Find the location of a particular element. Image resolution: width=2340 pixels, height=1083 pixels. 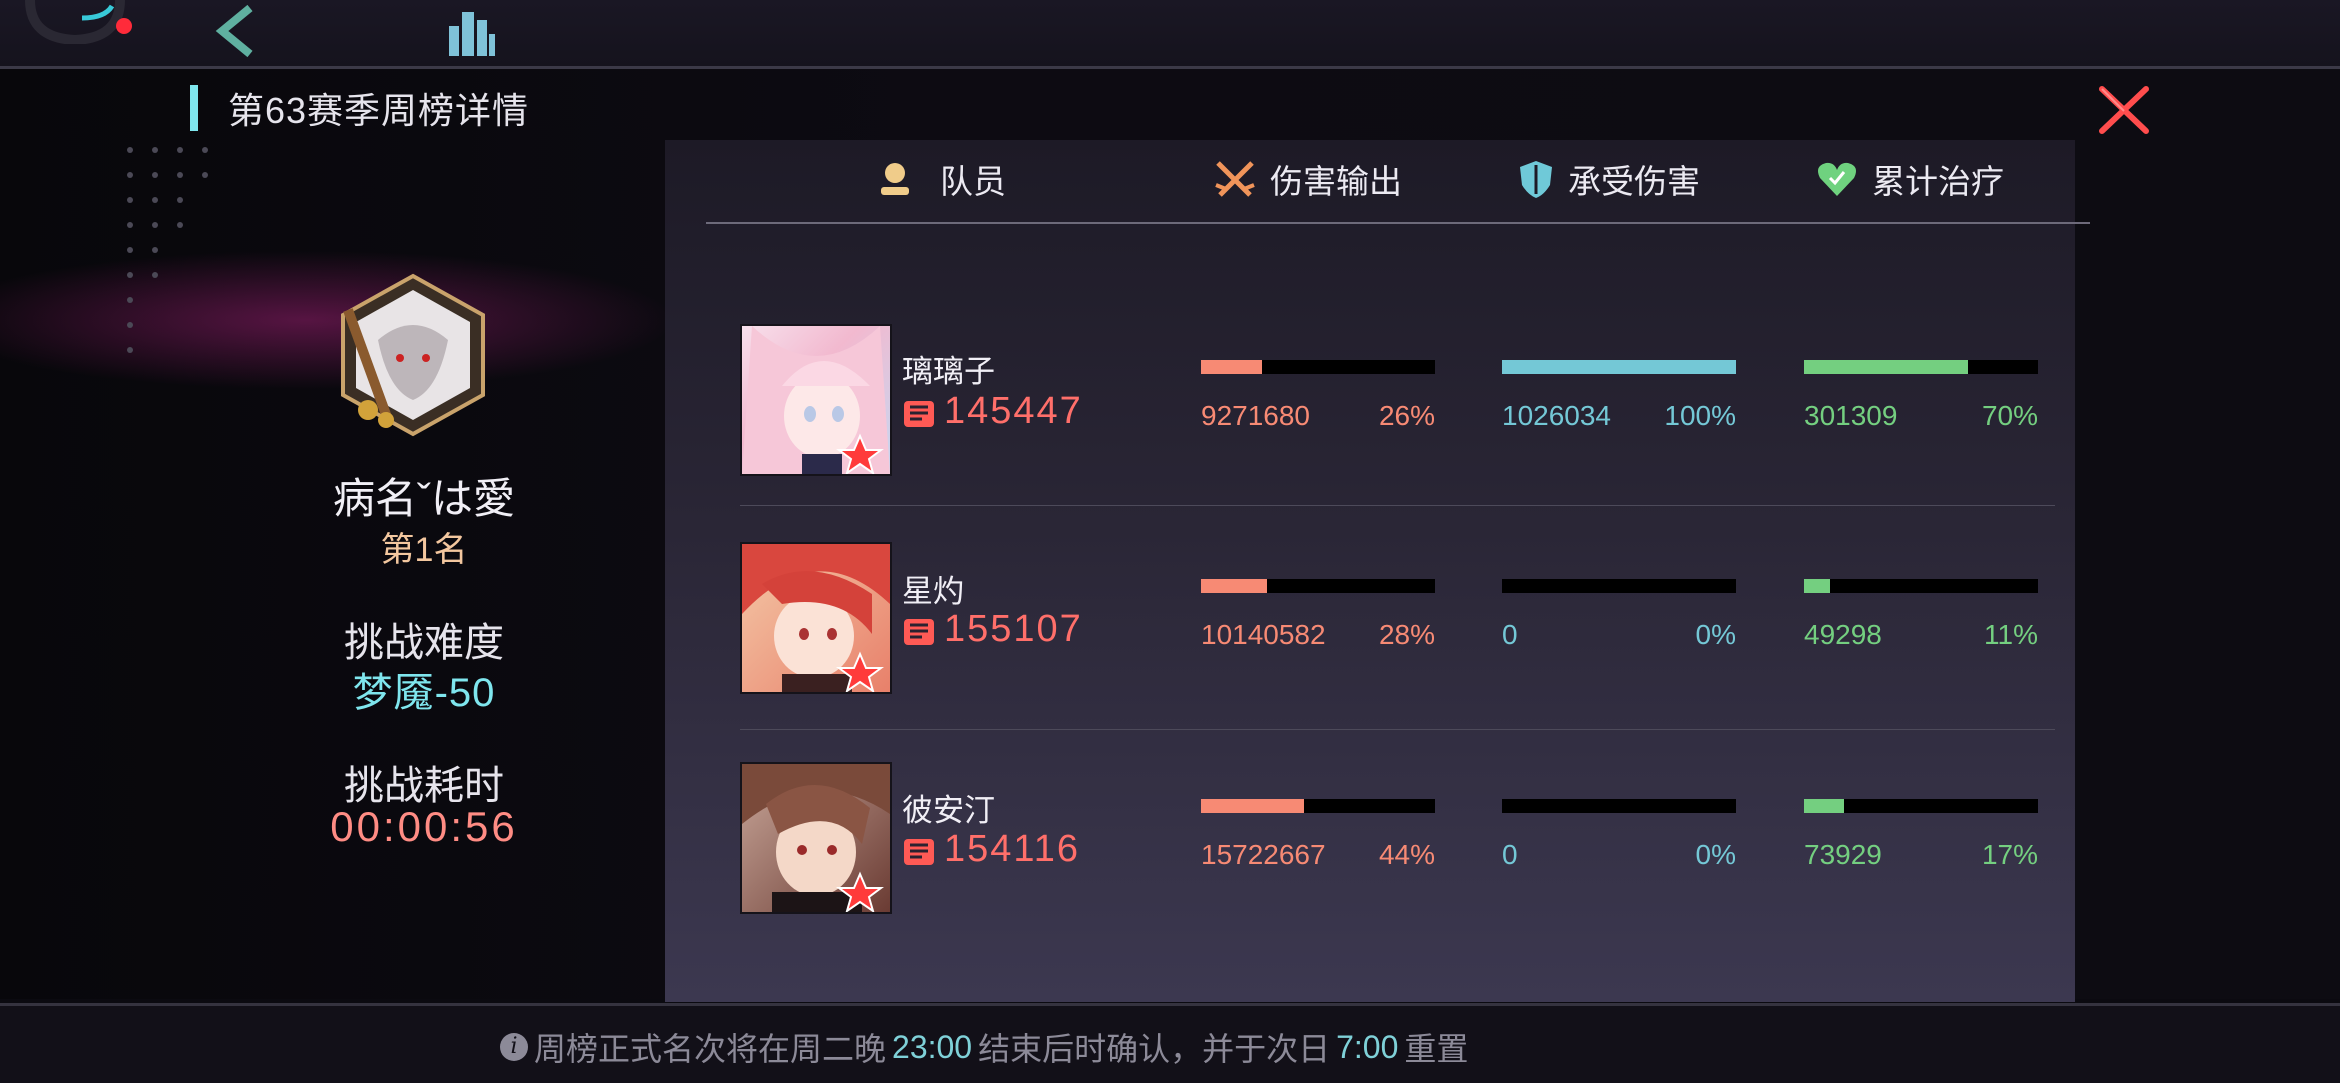

title-accent-bar is located at coordinates (194, 108).